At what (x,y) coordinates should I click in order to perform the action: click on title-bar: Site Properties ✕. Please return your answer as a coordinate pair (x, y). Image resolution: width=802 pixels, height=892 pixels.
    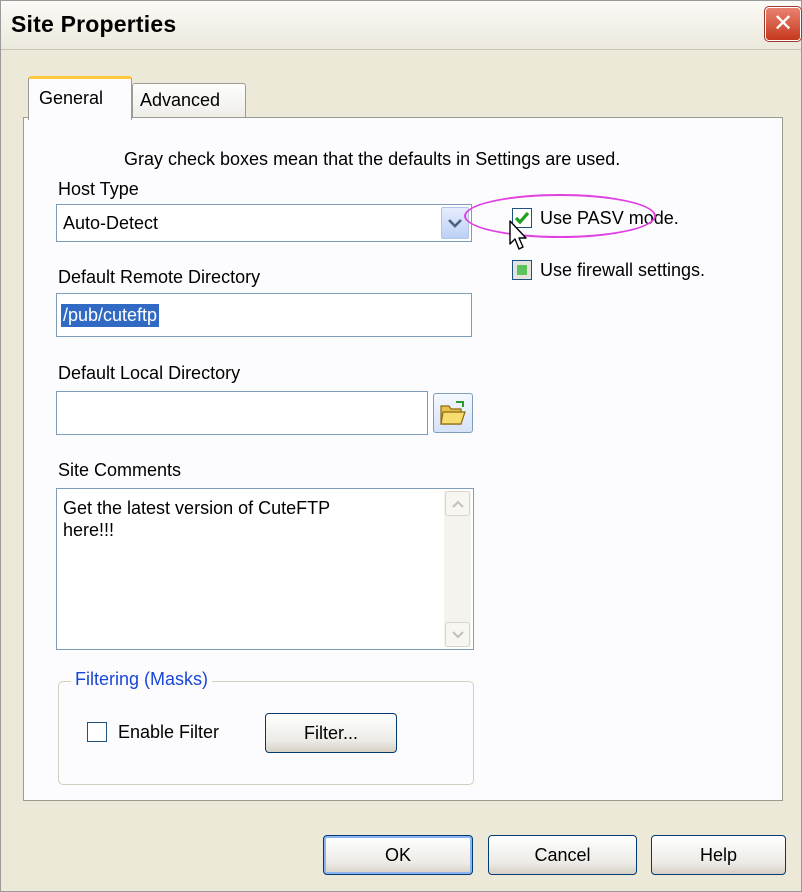
    Looking at the image, I should click on (401, 25).